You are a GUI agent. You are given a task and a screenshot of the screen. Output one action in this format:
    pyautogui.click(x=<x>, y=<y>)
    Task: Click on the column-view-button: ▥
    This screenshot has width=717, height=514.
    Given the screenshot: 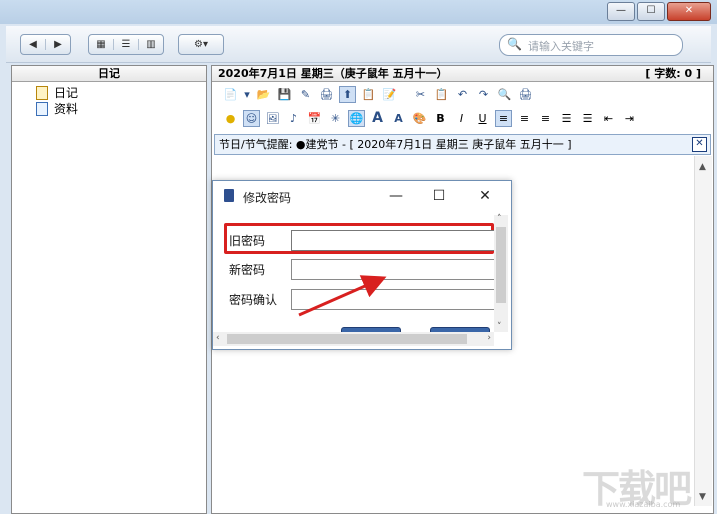 What is the action you would take?
    pyautogui.click(x=150, y=44)
    